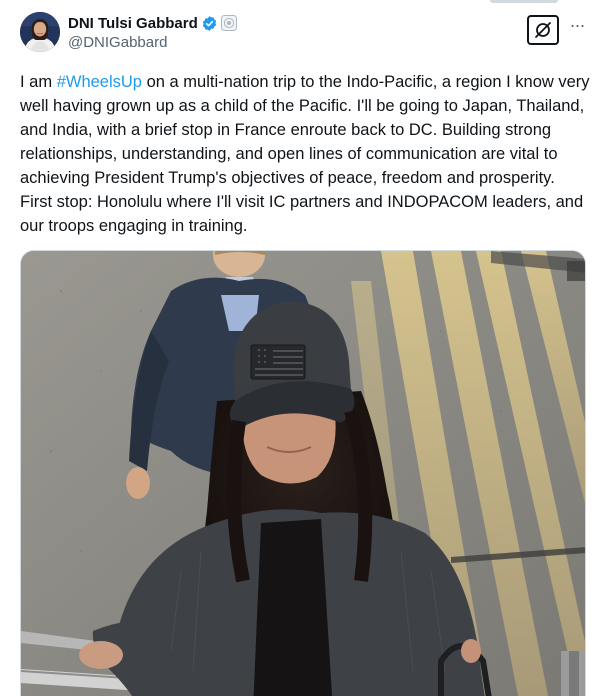 The height and width of the screenshot is (696, 608). Describe the element at coordinates (228, 23) in the screenshot. I see `government-badge-icon` at that location.